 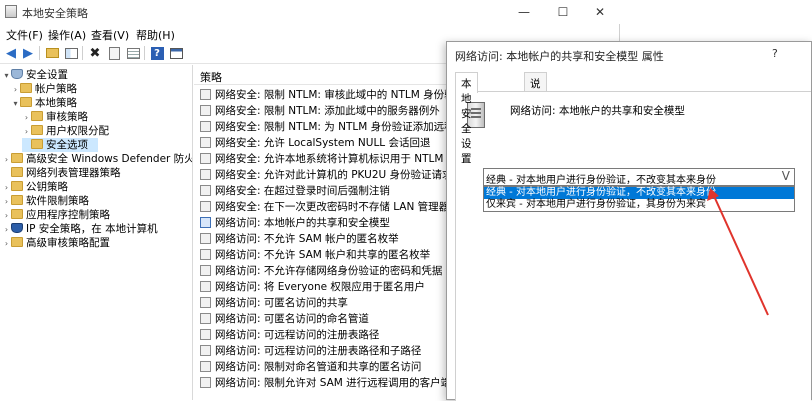 I want to click on policy-row: 网络安全: 允许对此计算机的 PKU2U 身份验证请求使用联, so click(x=325, y=175).